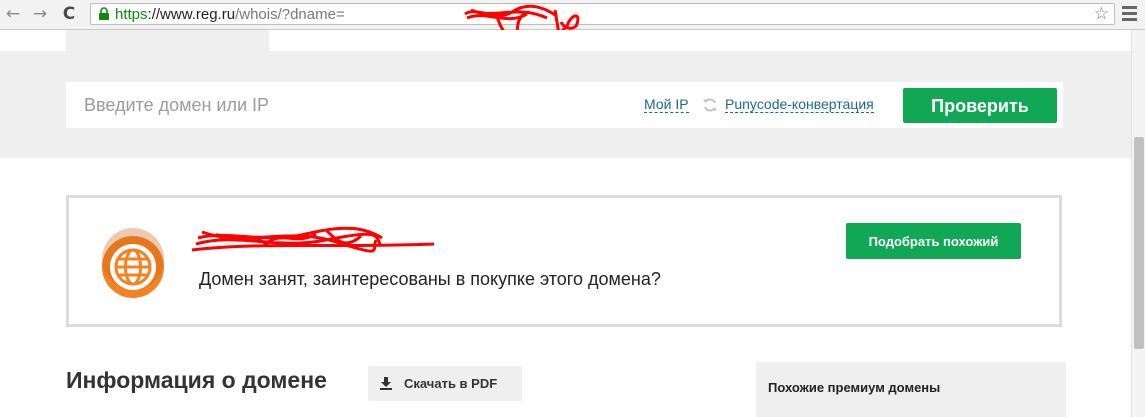 Image resolution: width=1145 pixels, height=417 pixels. Describe the element at coordinates (854, 387) in the screenshot. I see `premium-domains-title: Похожие премиум домены` at that location.